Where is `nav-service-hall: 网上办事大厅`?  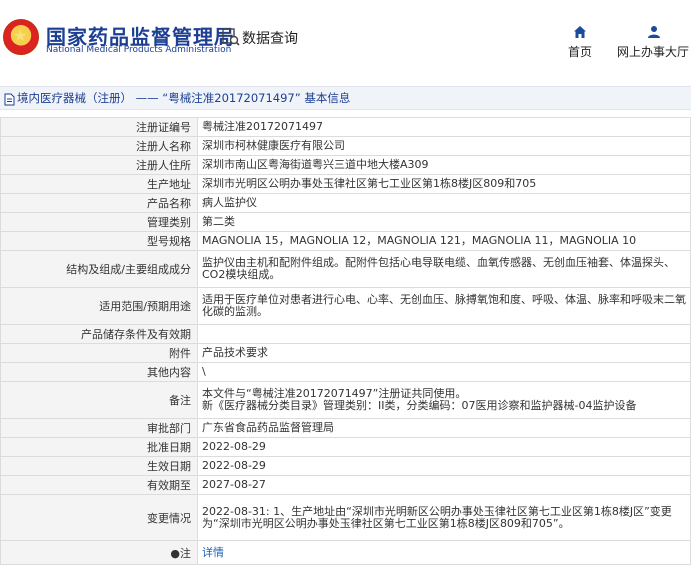 nav-service-hall: 网上办事大厅 is located at coordinates (654, 42).